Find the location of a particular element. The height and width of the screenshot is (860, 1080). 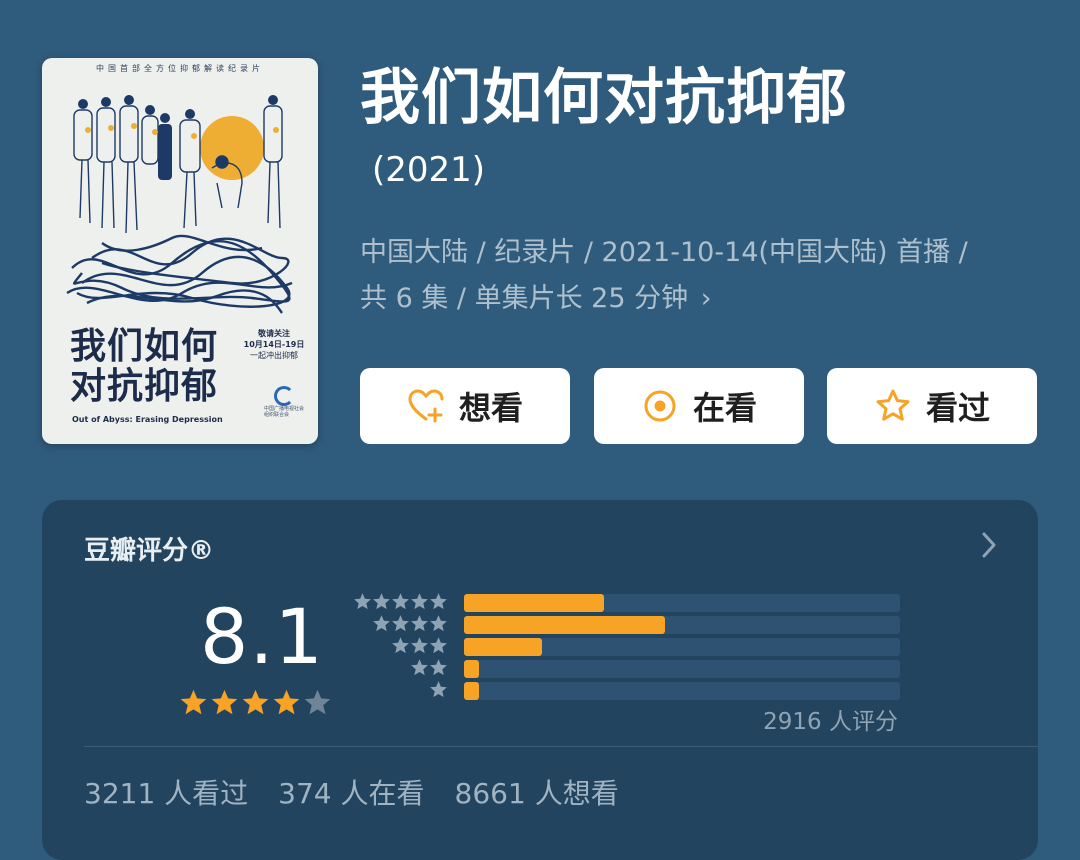

poster-title-line2: 对抗抑郁 is located at coordinates (144, 386).